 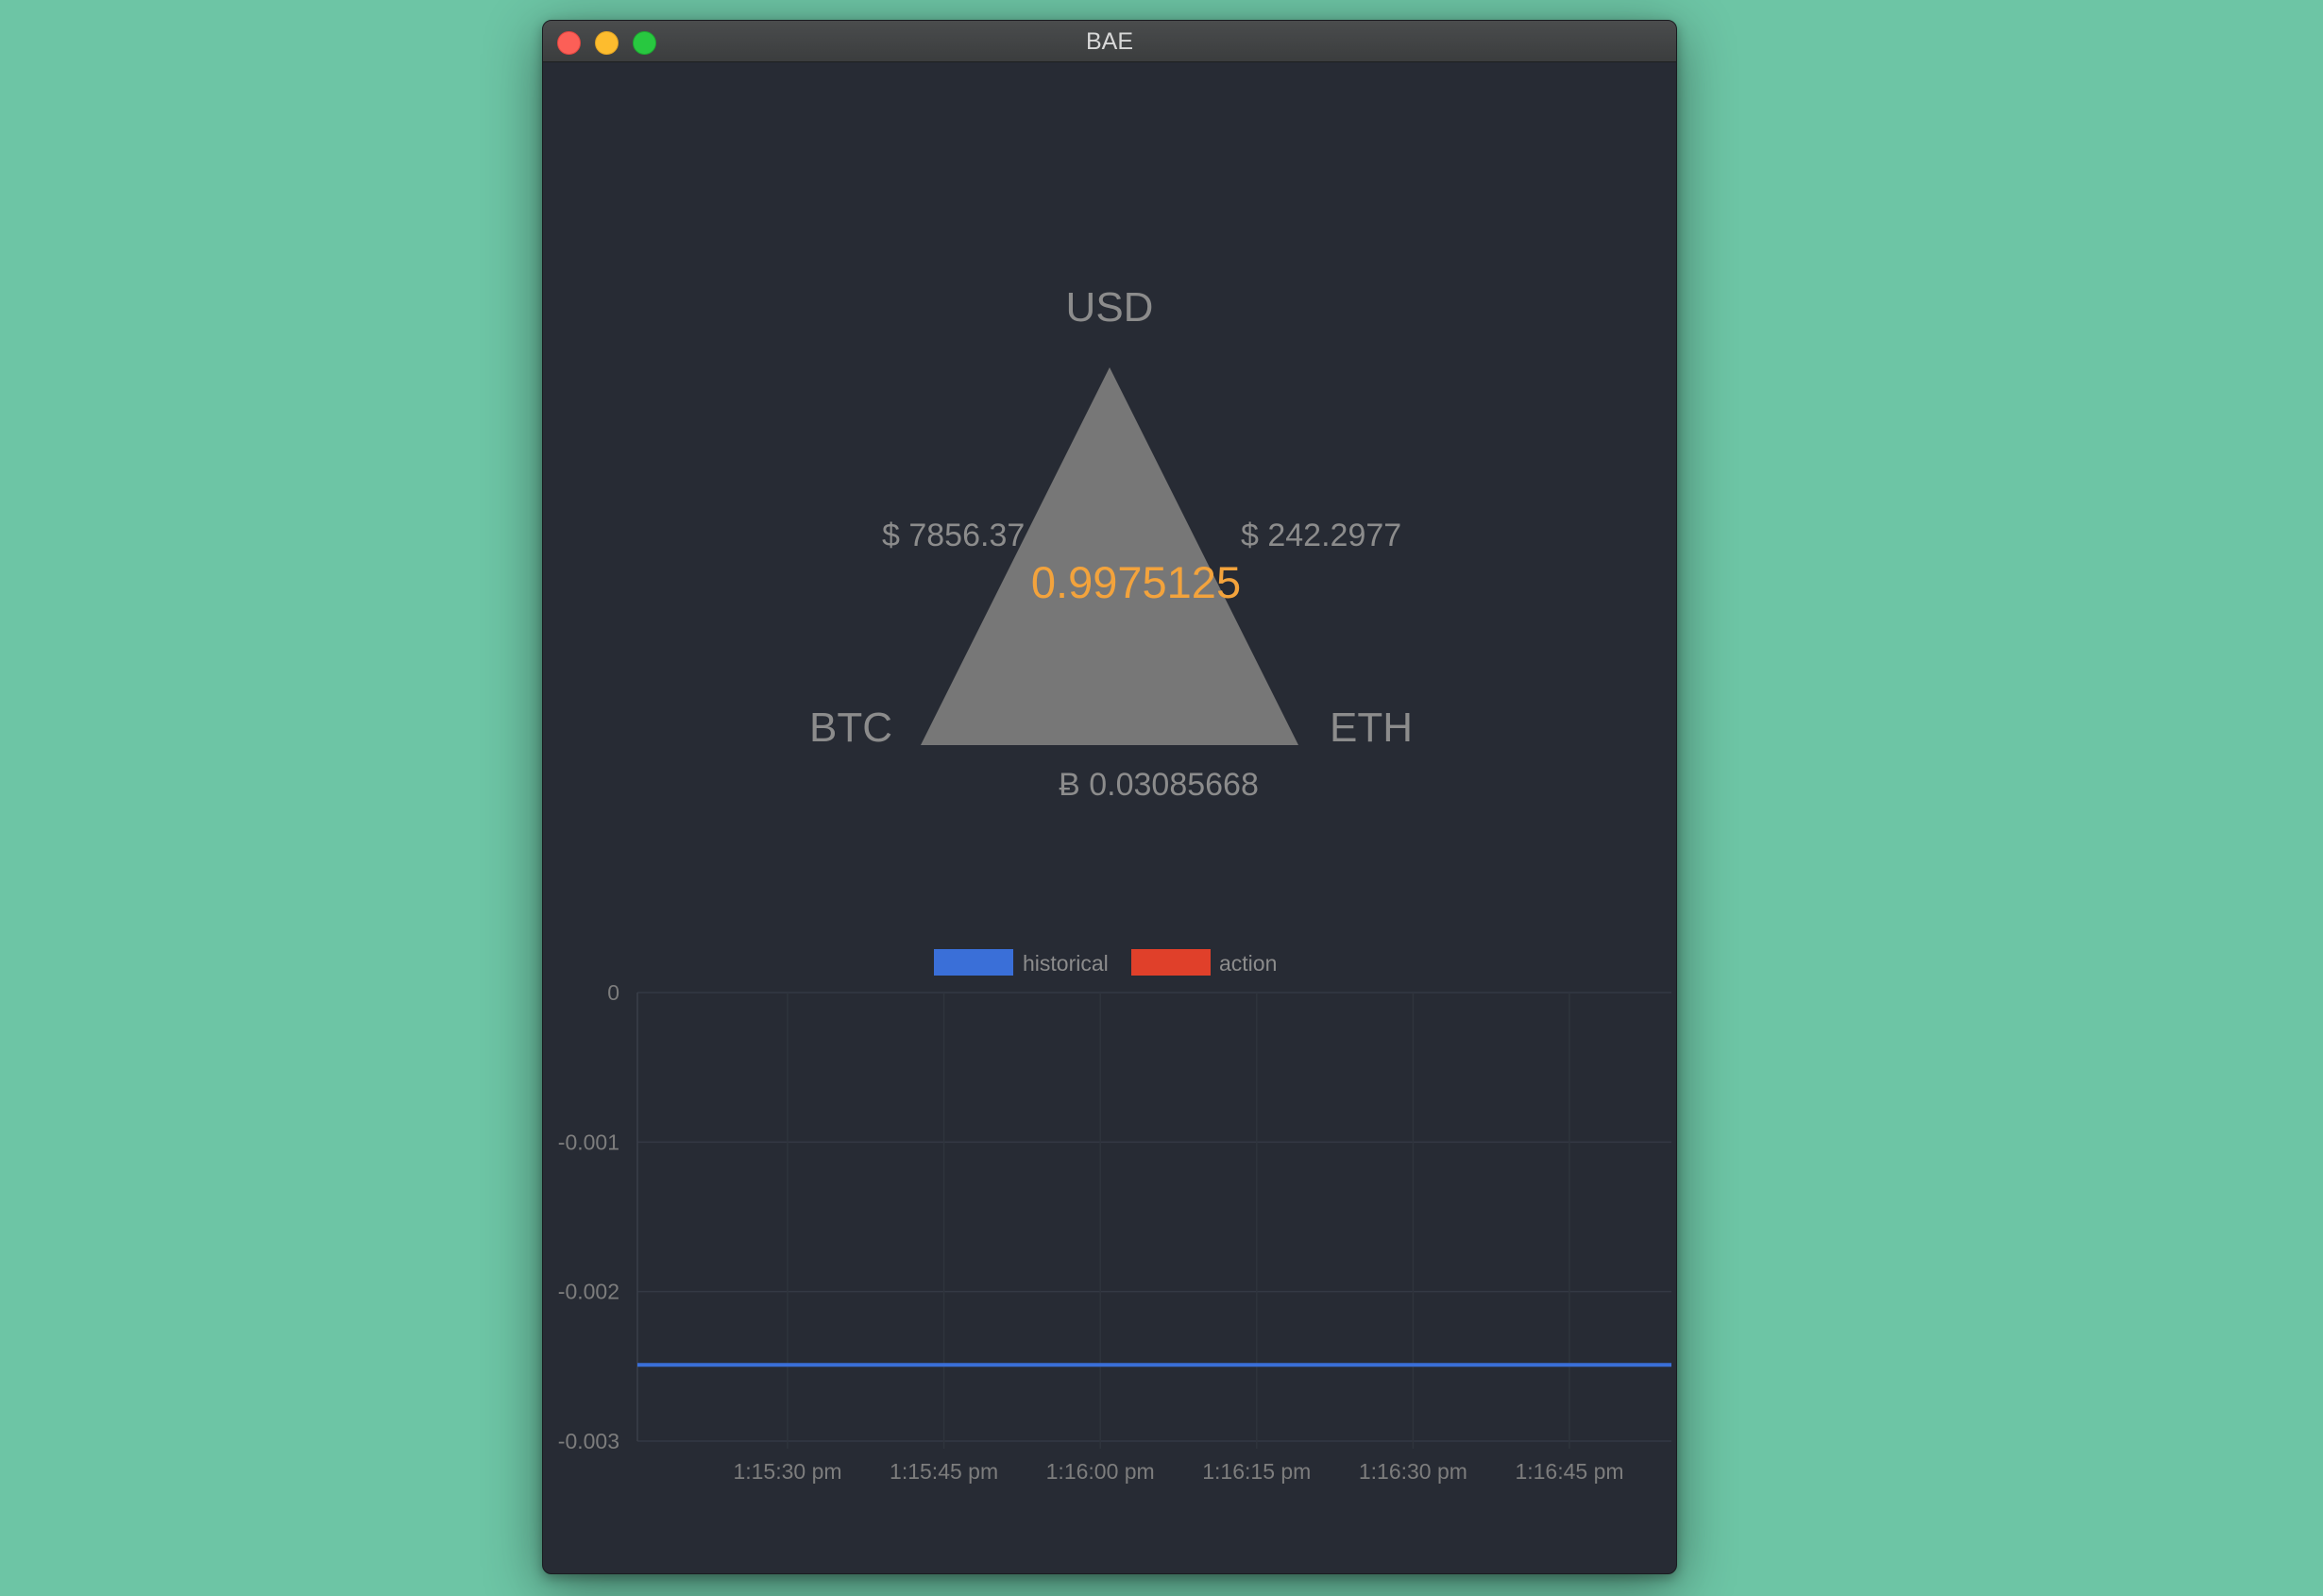 What do you see at coordinates (588, 1292) in the screenshot?
I see `y-tick-label: -0.002` at bounding box center [588, 1292].